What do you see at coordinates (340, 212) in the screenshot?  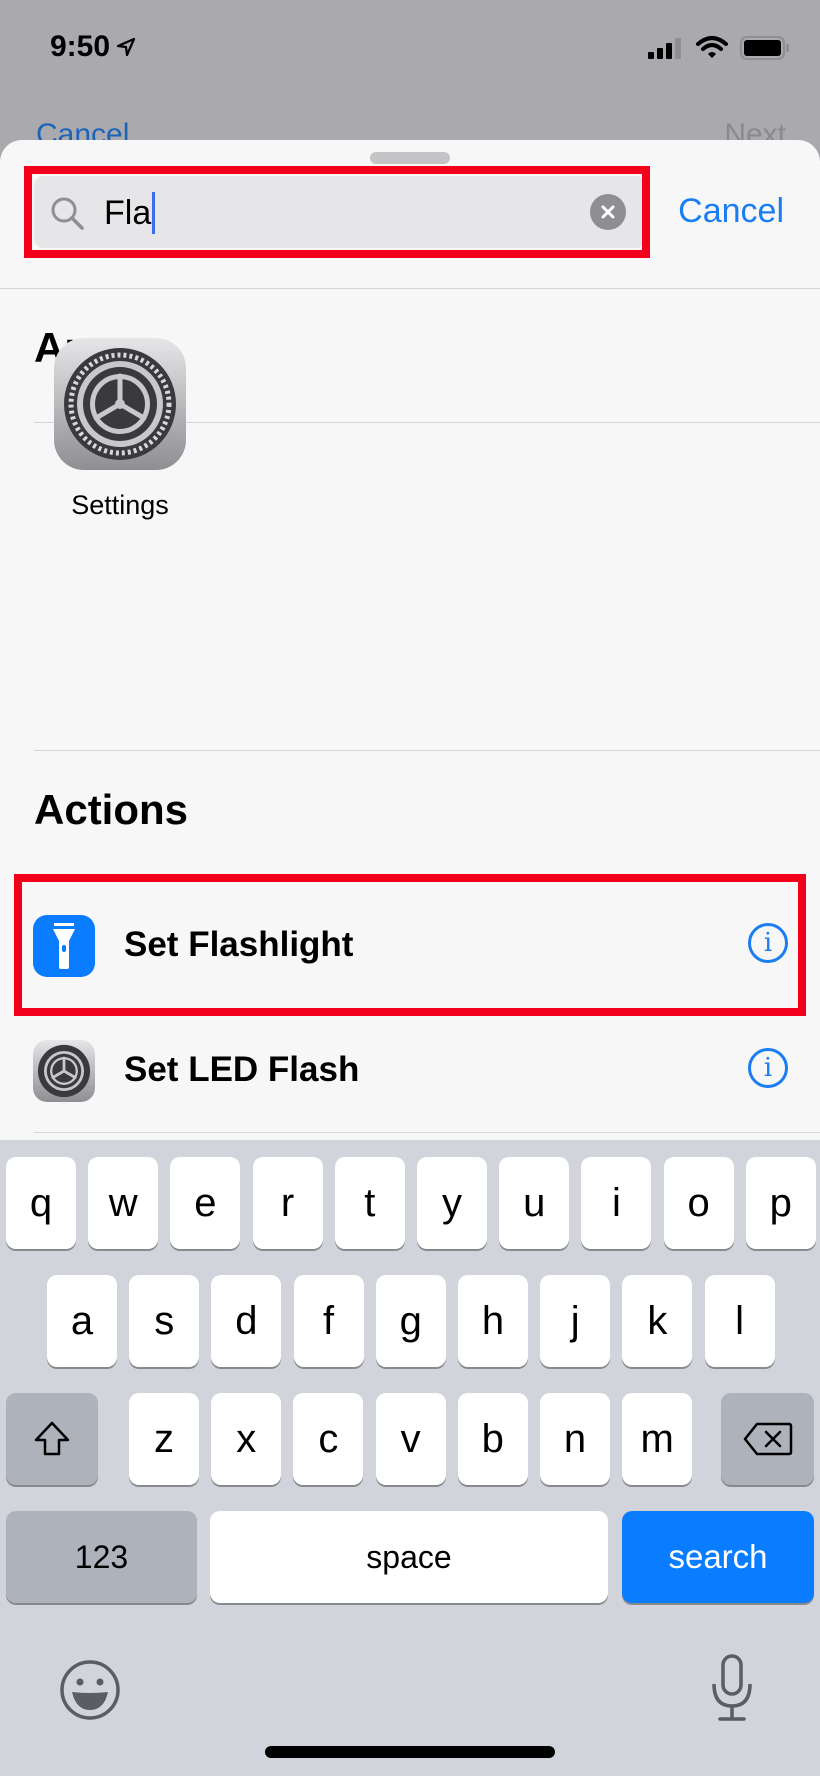 I see `search-field: Fla` at bounding box center [340, 212].